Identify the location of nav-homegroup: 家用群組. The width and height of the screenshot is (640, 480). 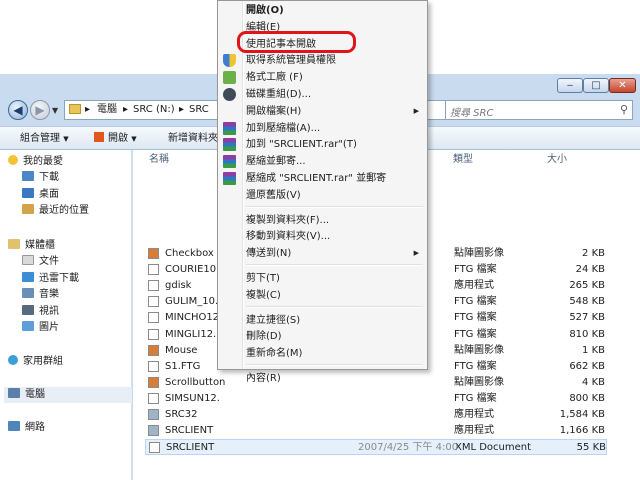
(35, 362).